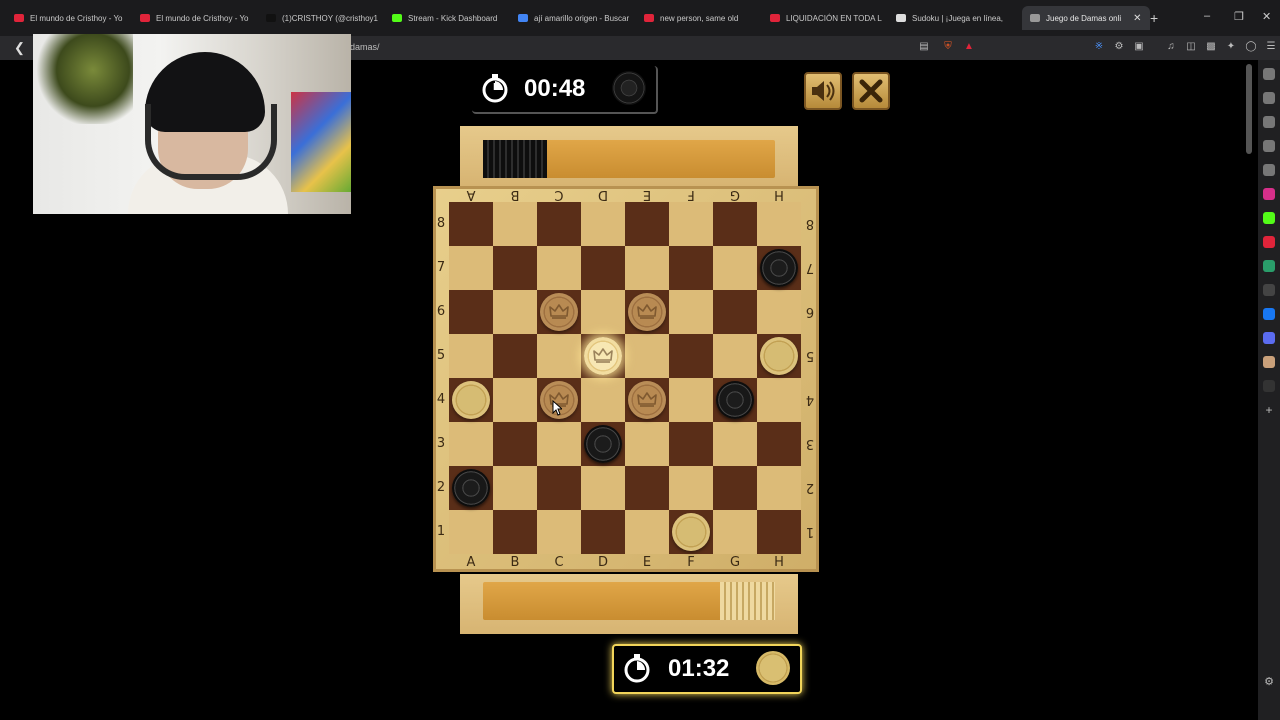  Describe the element at coordinates (1207, 16) in the screenshot. I see `minimize-button: –` at that location.